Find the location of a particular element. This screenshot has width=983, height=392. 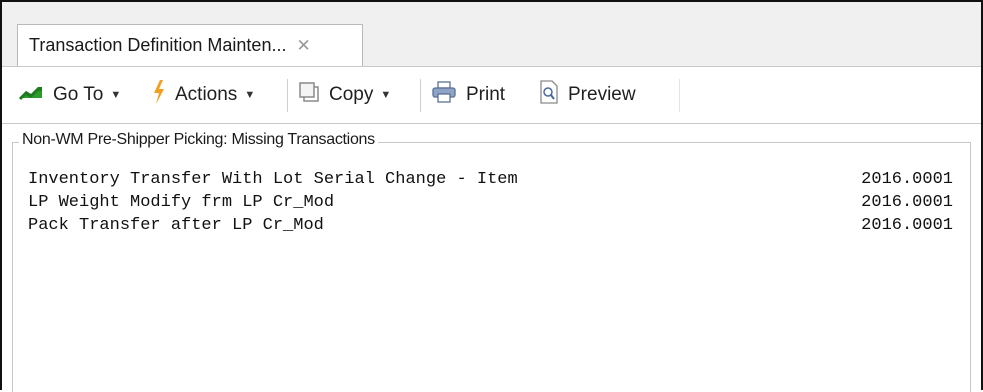

list-item: Pack Transfer after LP Cr_Mod 2016.0001 is located at coordinates (490, 227).